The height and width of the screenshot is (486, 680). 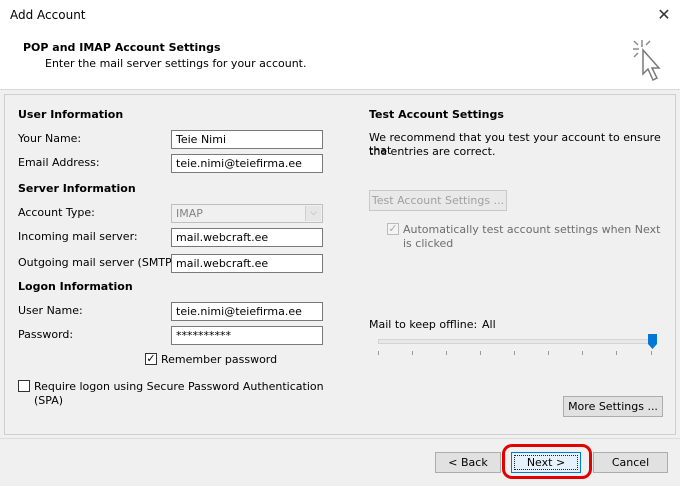 I want to click on auto-test-checkbox: ✓, so click(x=393, y=229).